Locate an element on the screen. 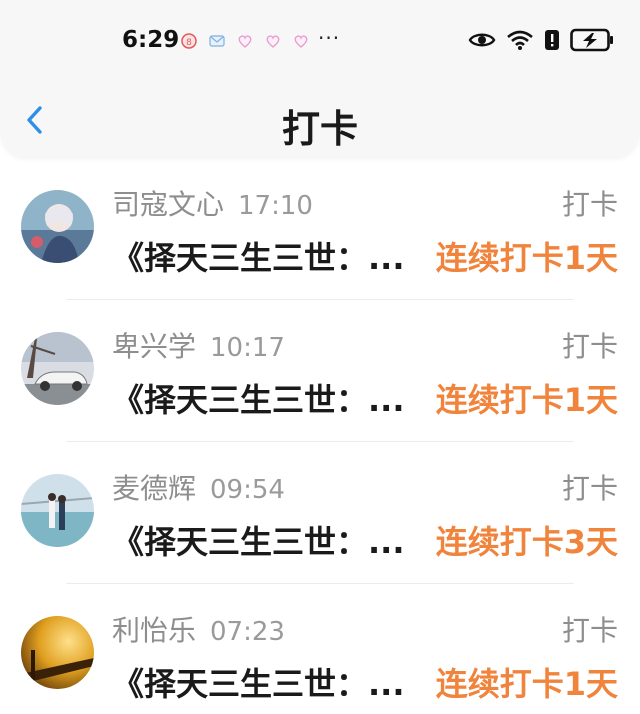 Image resolution: width=640 pixels, height=714 pixels. wifi-icon is located at coordinates (520, 40).